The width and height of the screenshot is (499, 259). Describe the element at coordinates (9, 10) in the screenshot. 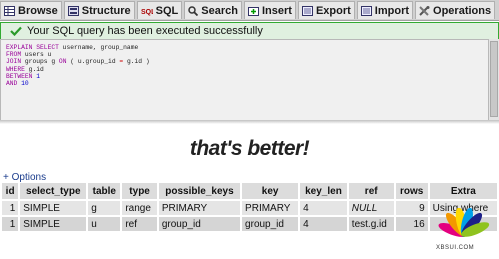

I see `browse-icon` at that location.